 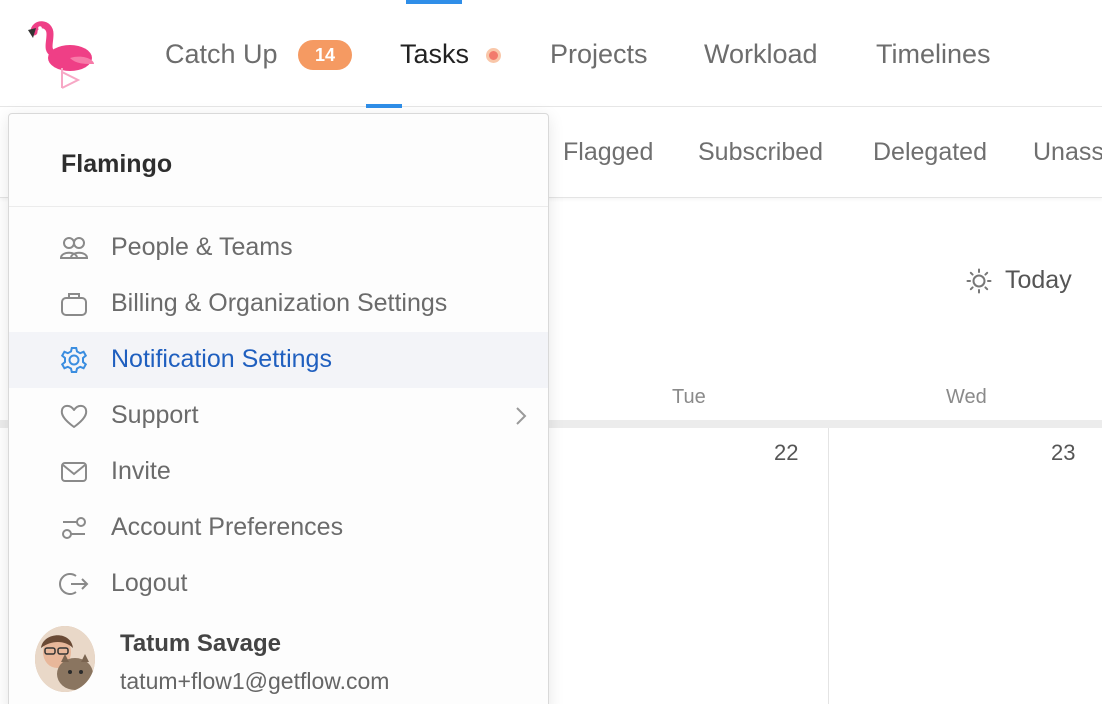 I want to click on menu-item-people-teams: People & Teams, so click(x=278, y=248).